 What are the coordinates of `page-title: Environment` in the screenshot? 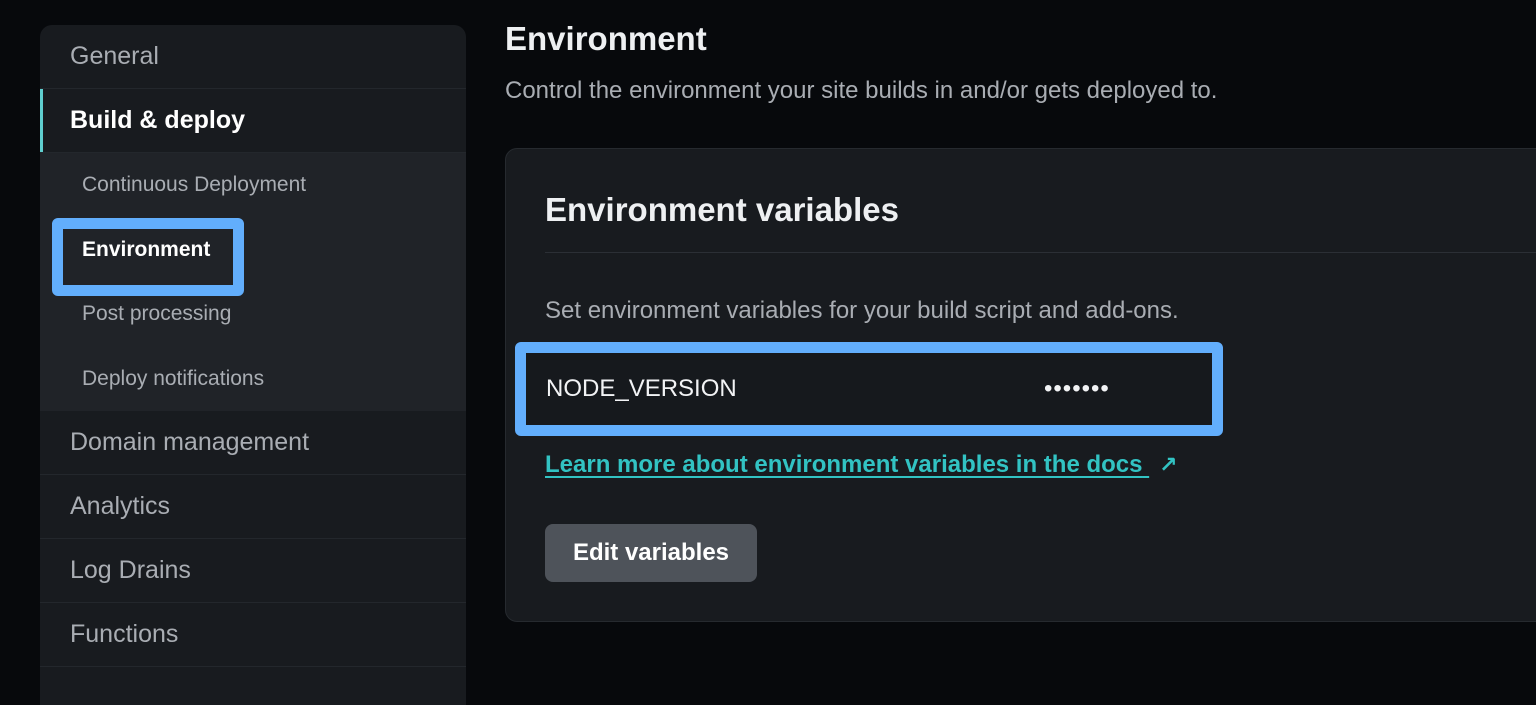 It's located at (606, 38).